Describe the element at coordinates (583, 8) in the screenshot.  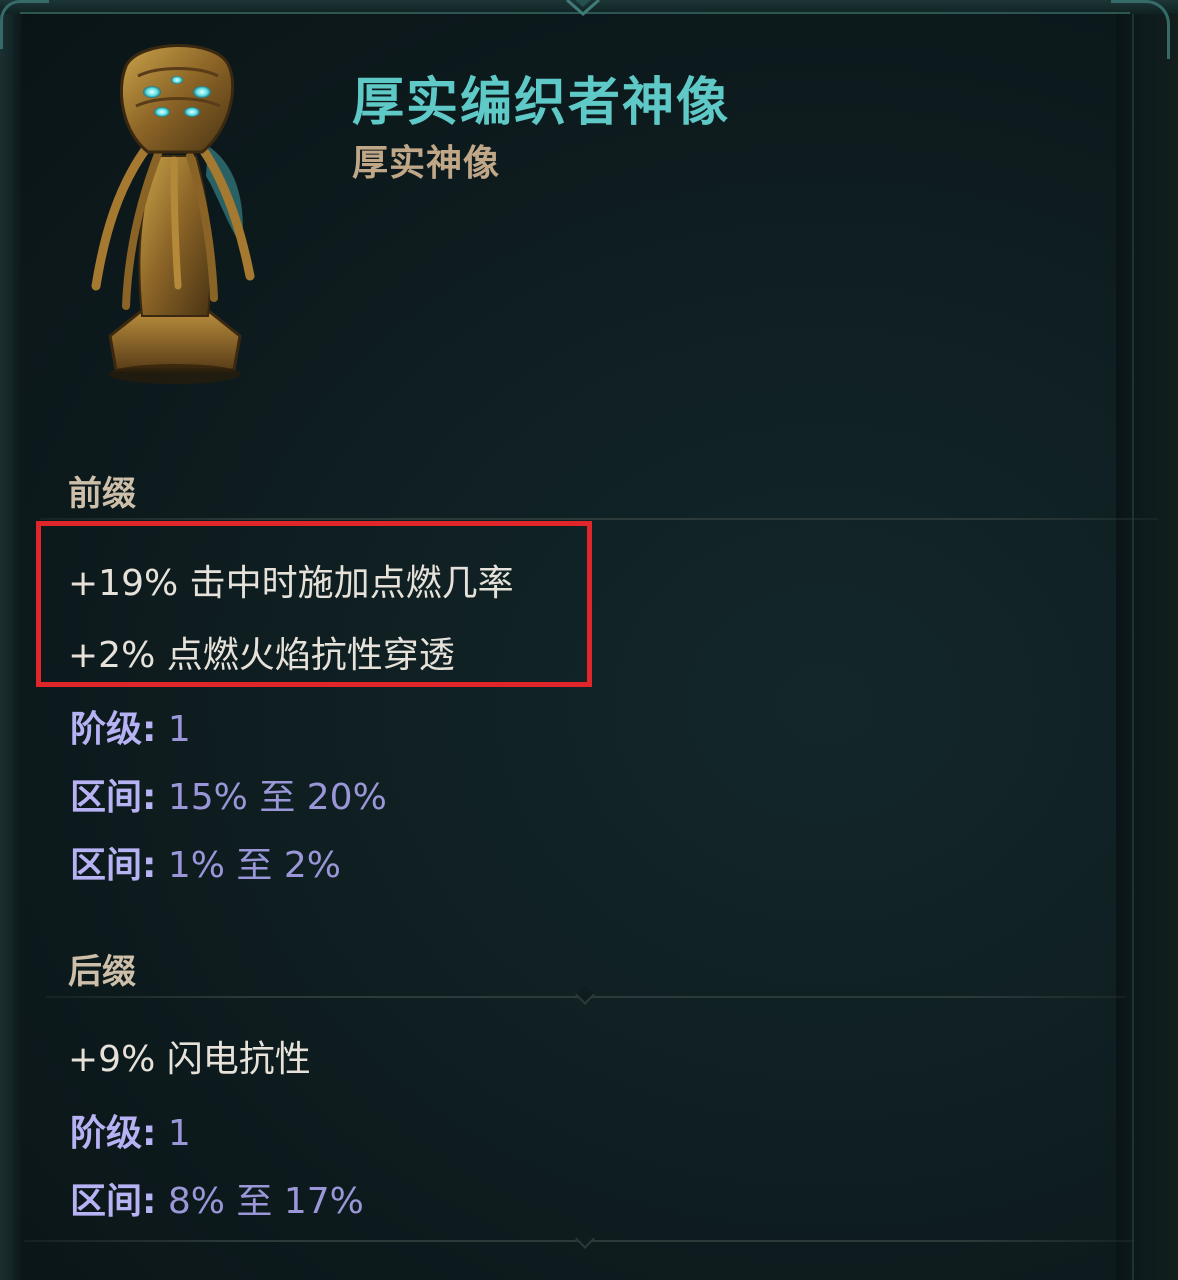
I see `diamond-ornament-icon` at that location.